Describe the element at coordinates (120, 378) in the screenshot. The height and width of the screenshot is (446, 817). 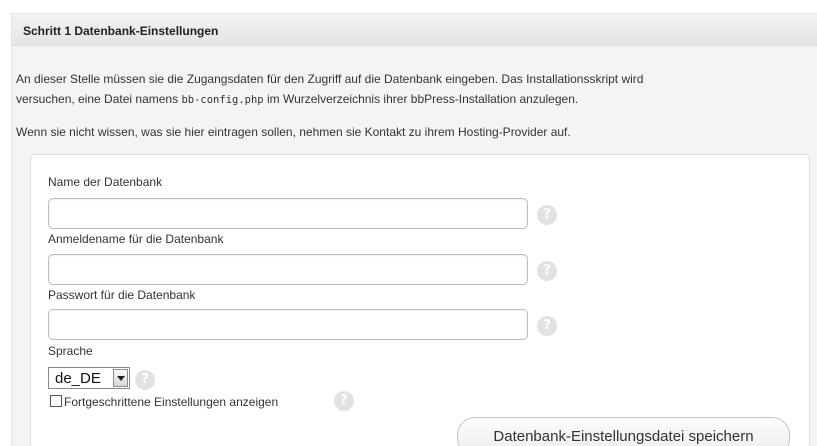
I see `chevron-down-icon` at that location.